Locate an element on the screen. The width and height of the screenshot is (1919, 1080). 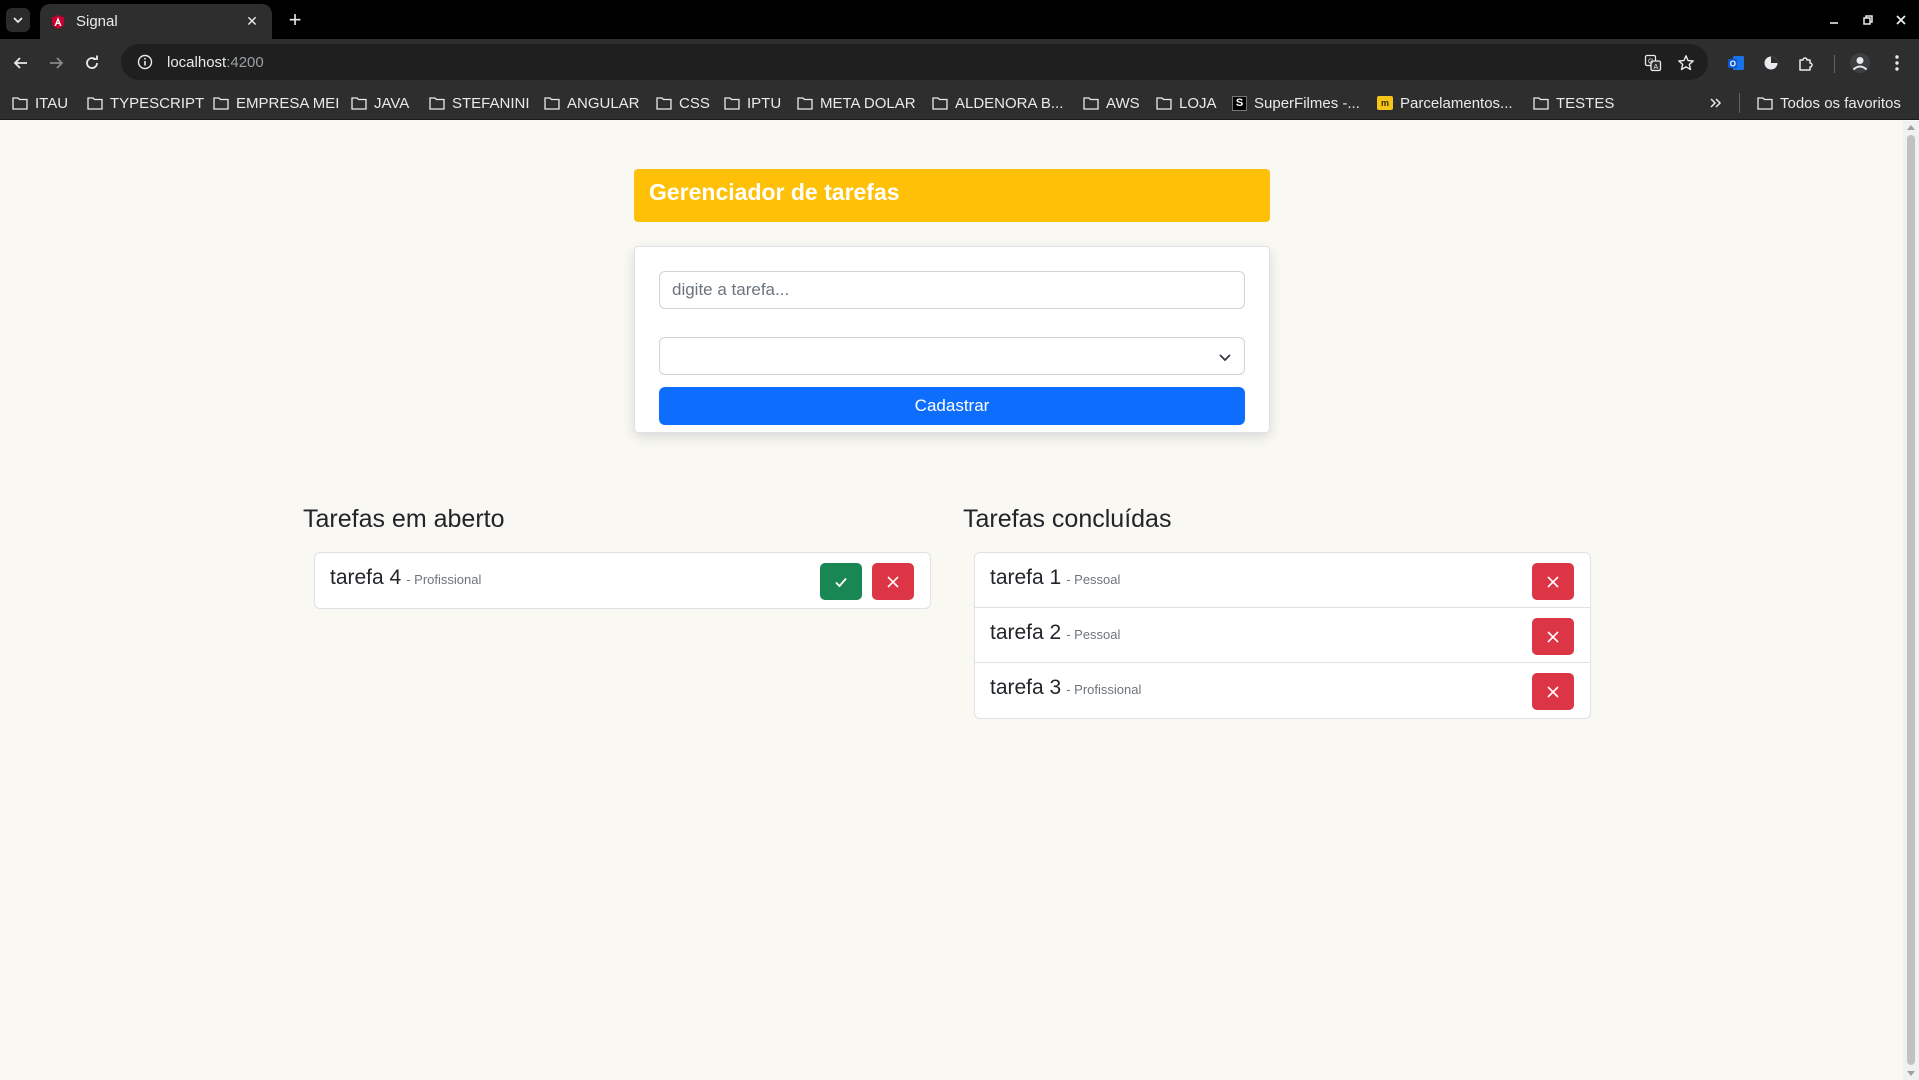
page-scrollbar is located at coordinates (1911, 600).